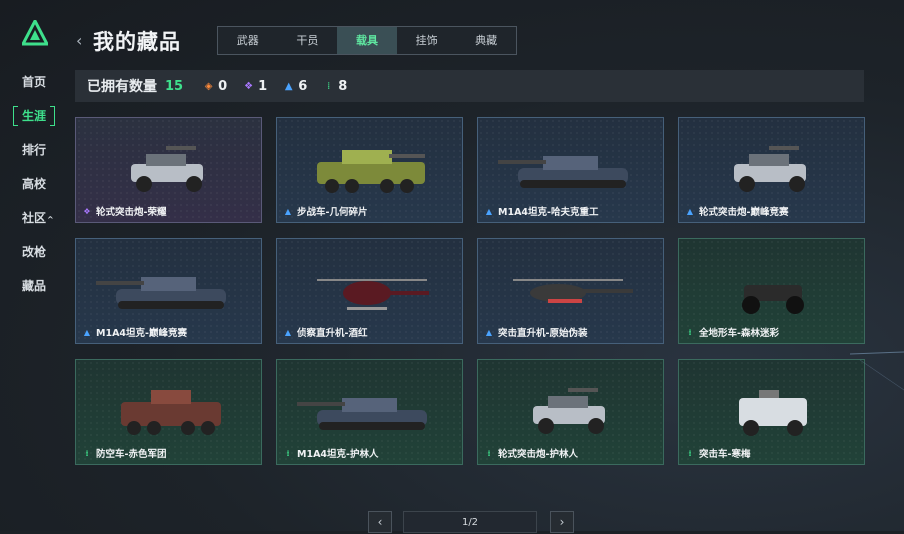  What do you see at coordinates (263, 86) in the screenshot?
I see `rarity-count-value: 1` at bounding box center [263, 86].